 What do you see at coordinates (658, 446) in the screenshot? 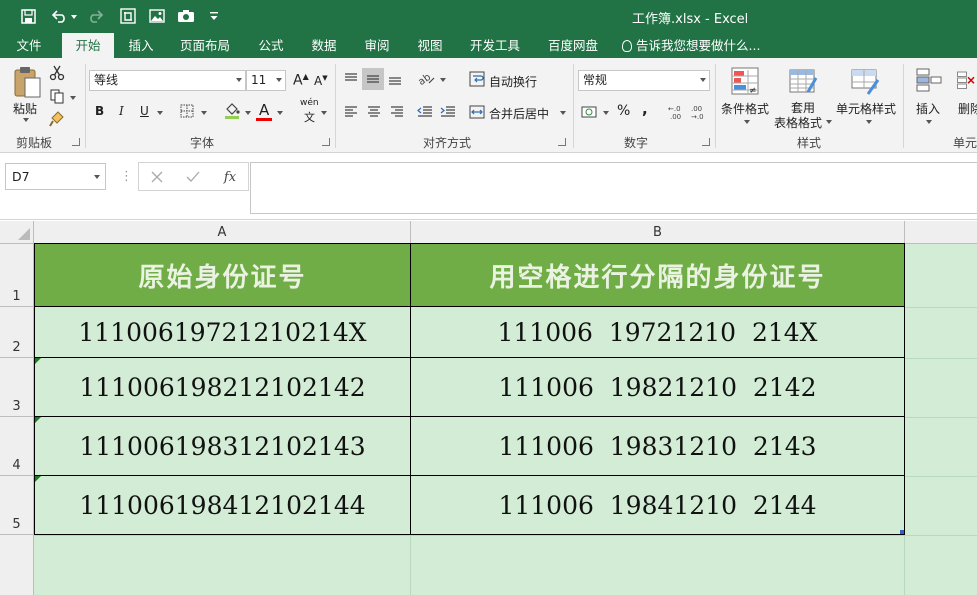
I see `cell-b4: 111006 19831210 2143` at bounding box center [658, 446].